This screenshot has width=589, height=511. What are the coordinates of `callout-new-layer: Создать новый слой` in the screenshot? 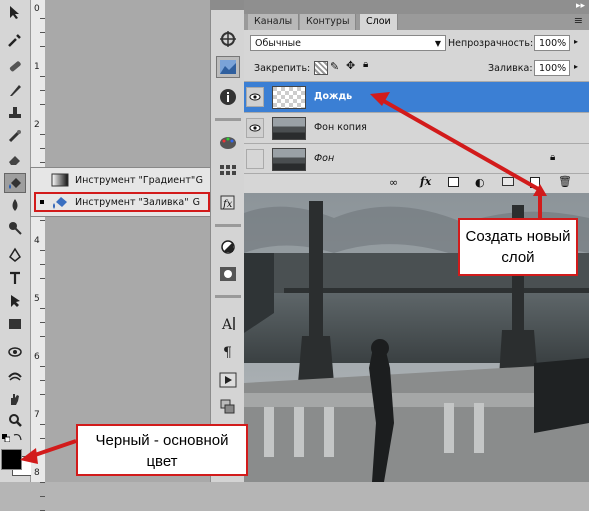 It's located at (518, 247).